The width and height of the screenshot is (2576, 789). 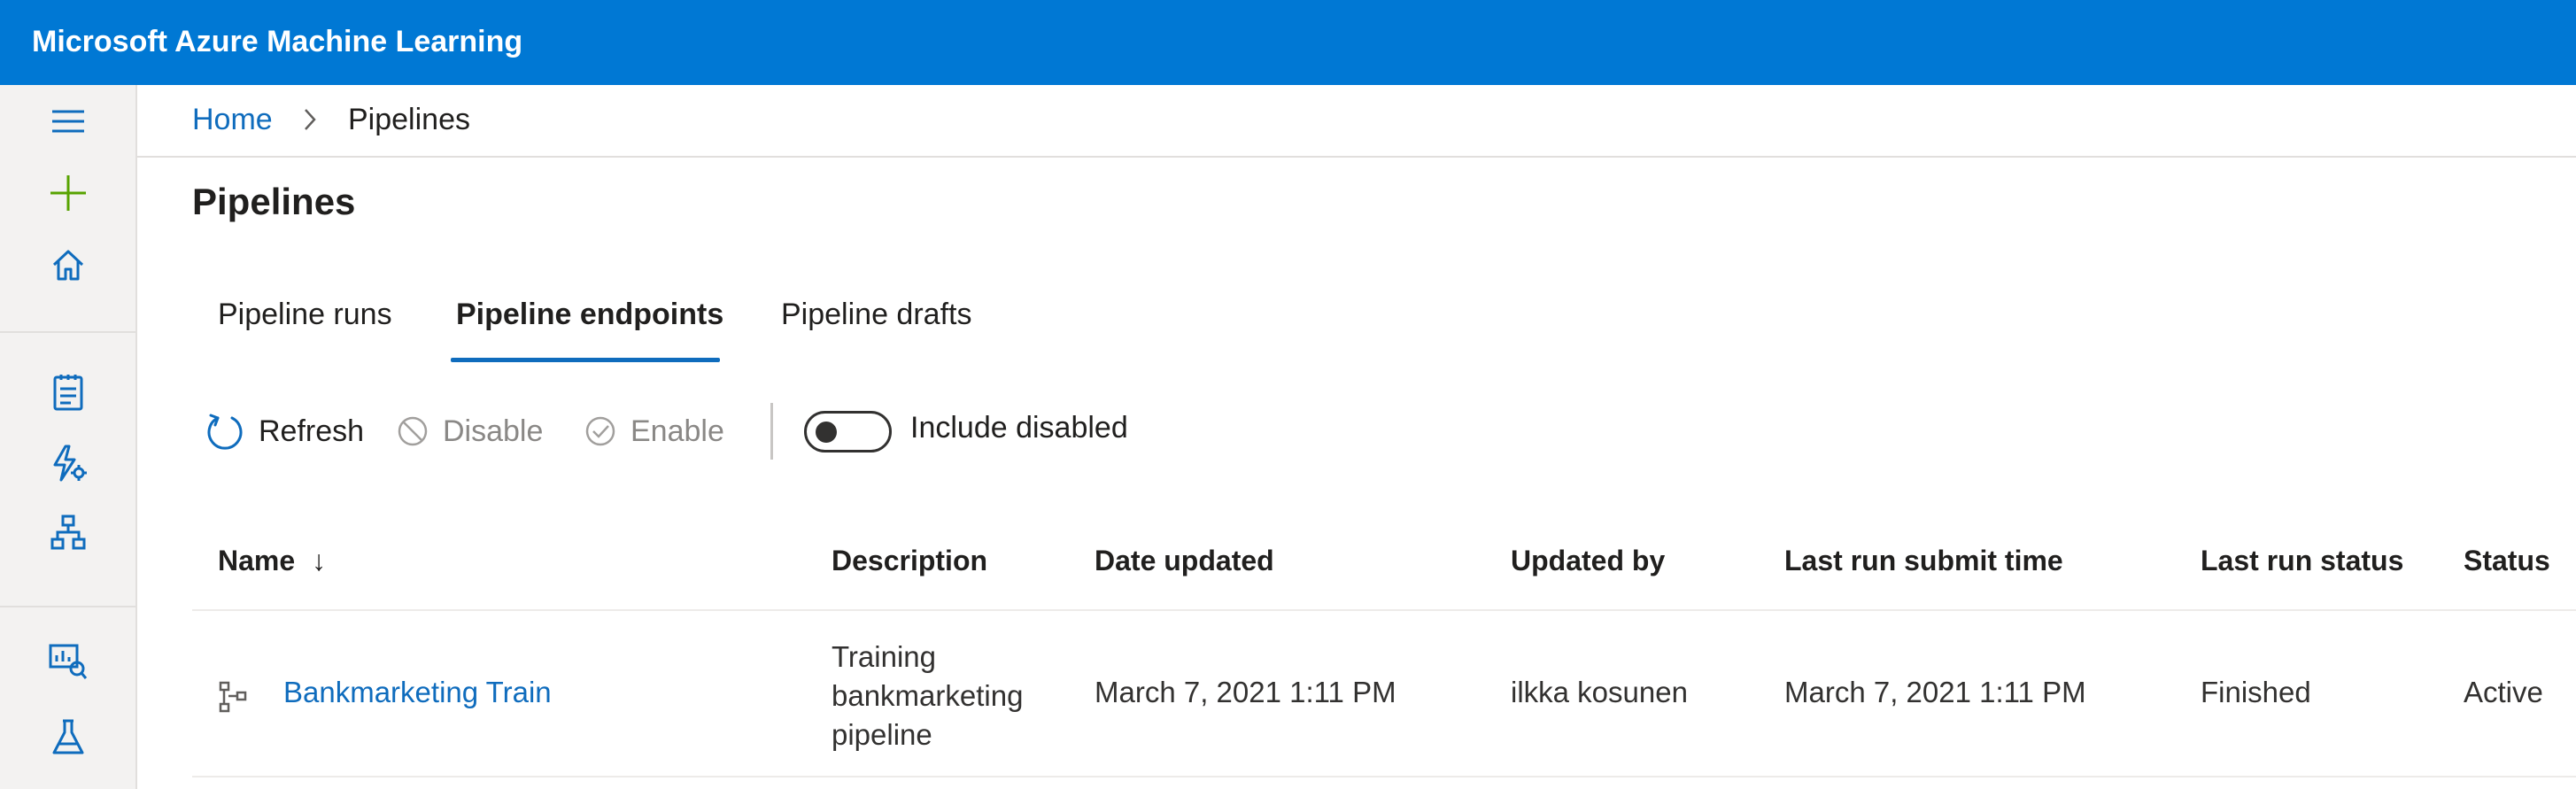 What do you see at coordinates (67, 532) in the screenshot?
I see `designer-icon` at bounding box center [67, 532].